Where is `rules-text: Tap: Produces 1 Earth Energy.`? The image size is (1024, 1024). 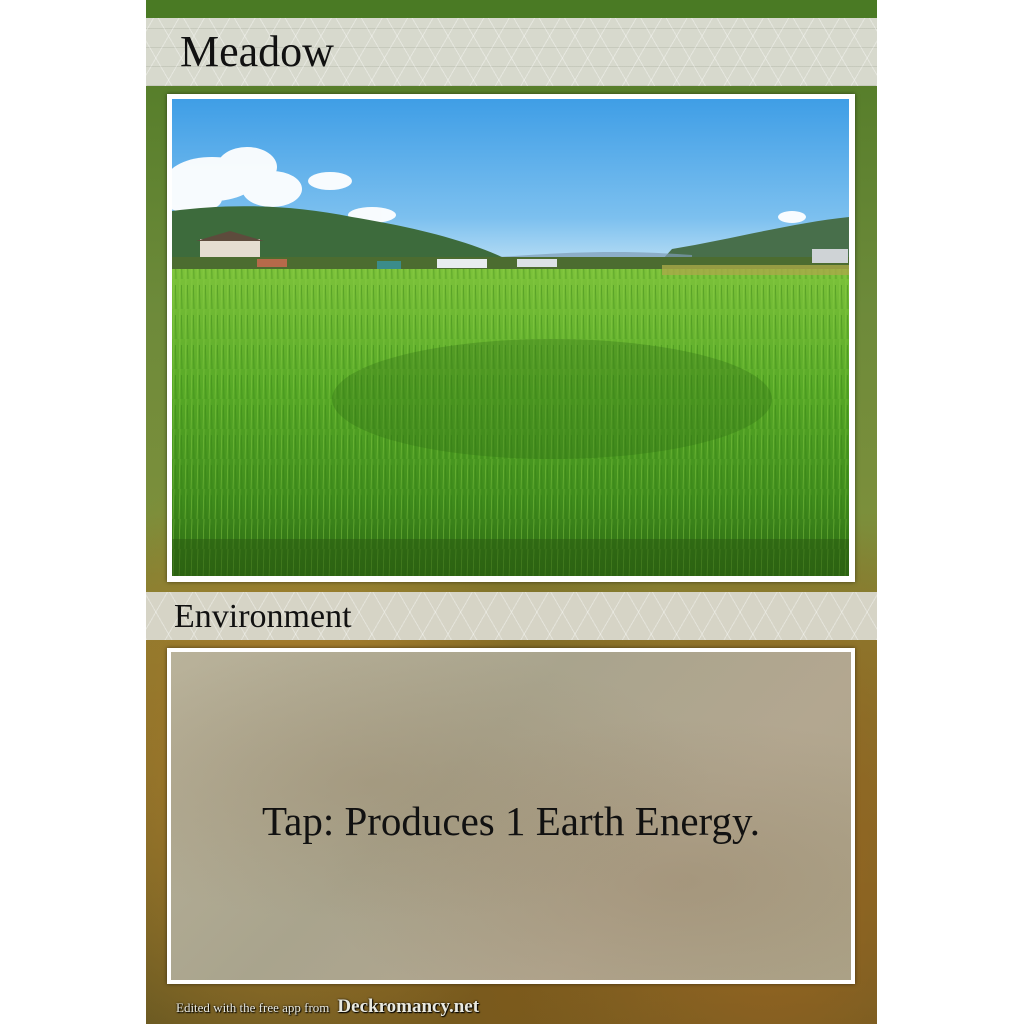
rules-text: Tap: Produces 1 Earth Energy. is located at coordinates (511, 821).